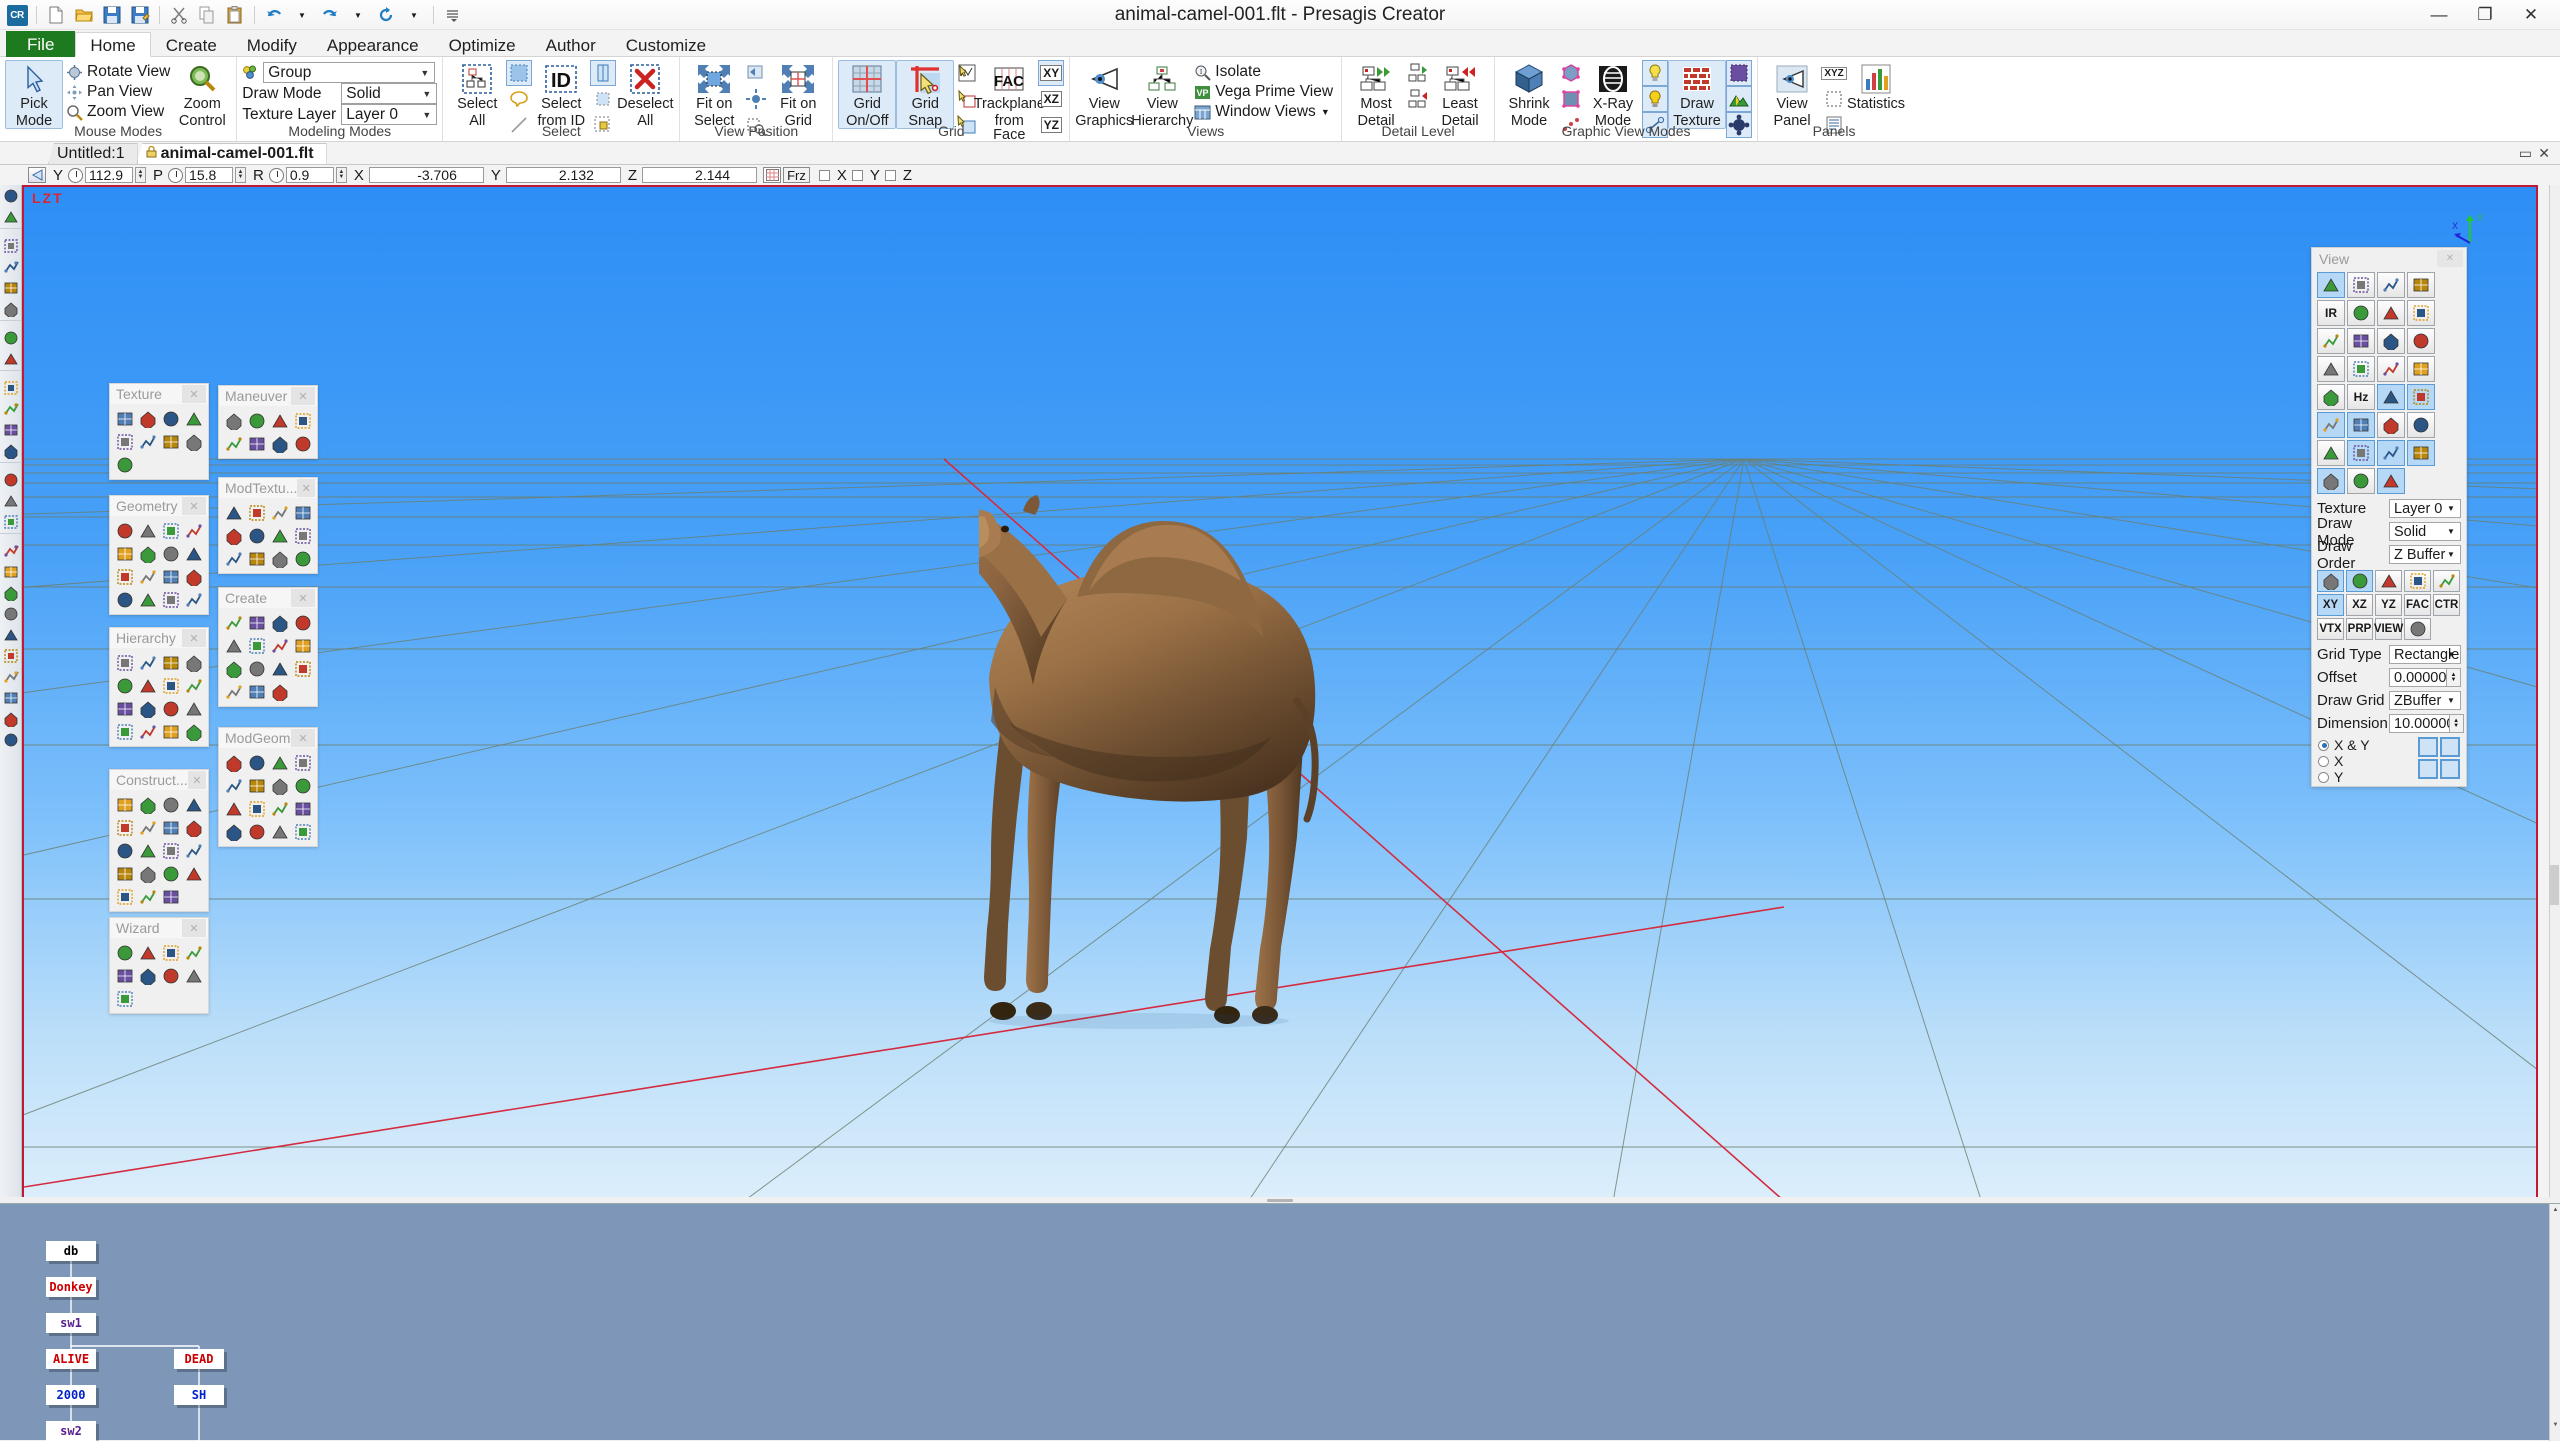 The width and height of the screenshot is (2560, 1441). Describe the element at coordinates (147, 896) in the screenshot. I see `dial-icon` at that location.